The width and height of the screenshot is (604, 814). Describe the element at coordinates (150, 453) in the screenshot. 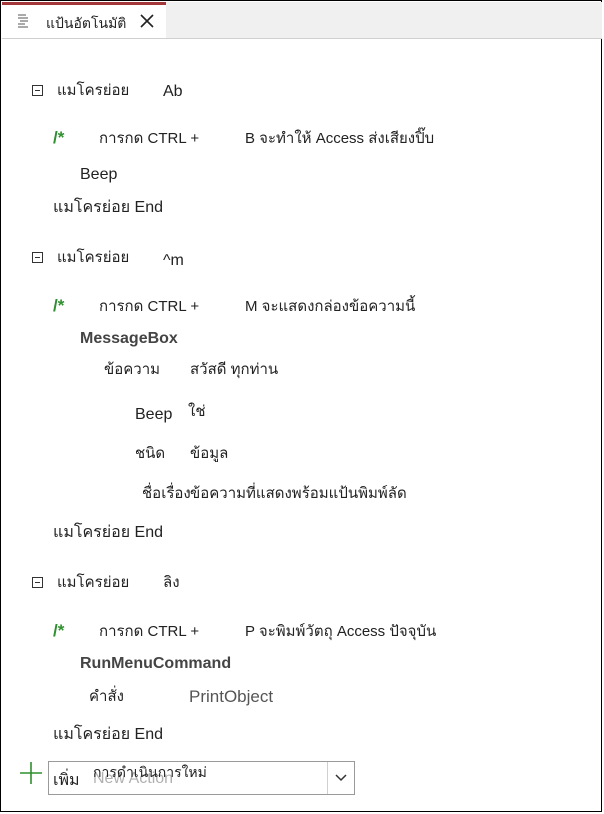

I see `arg-label: ชนิด` at that location.